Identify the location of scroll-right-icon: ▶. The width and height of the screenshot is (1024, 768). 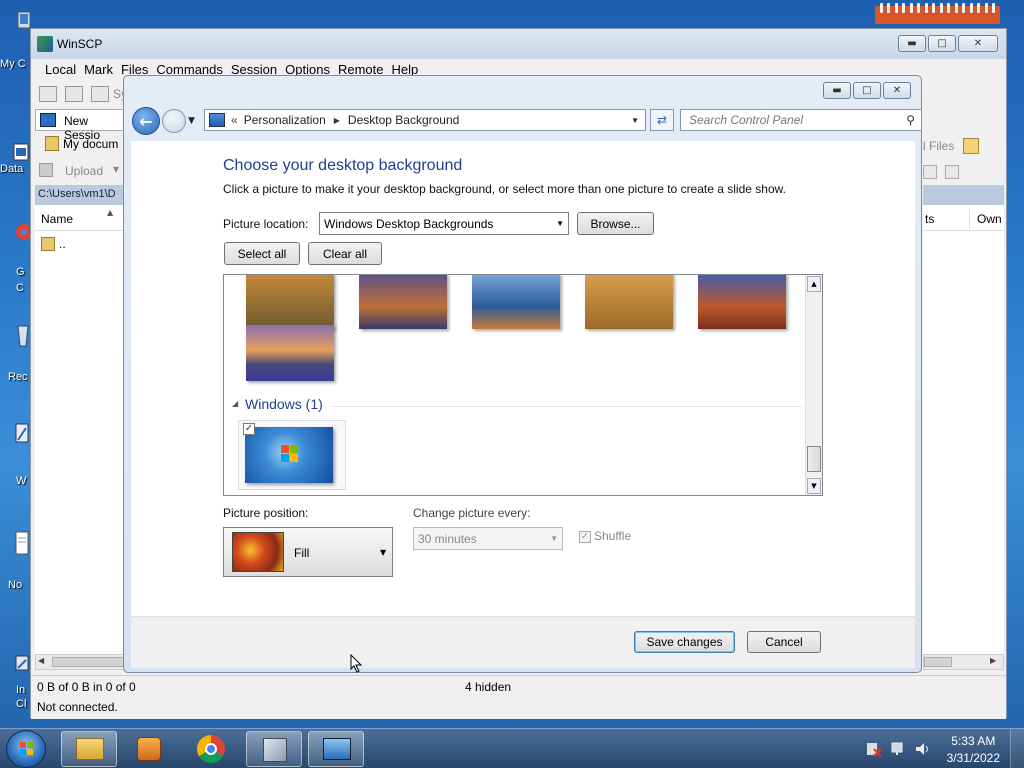
(993, 660).